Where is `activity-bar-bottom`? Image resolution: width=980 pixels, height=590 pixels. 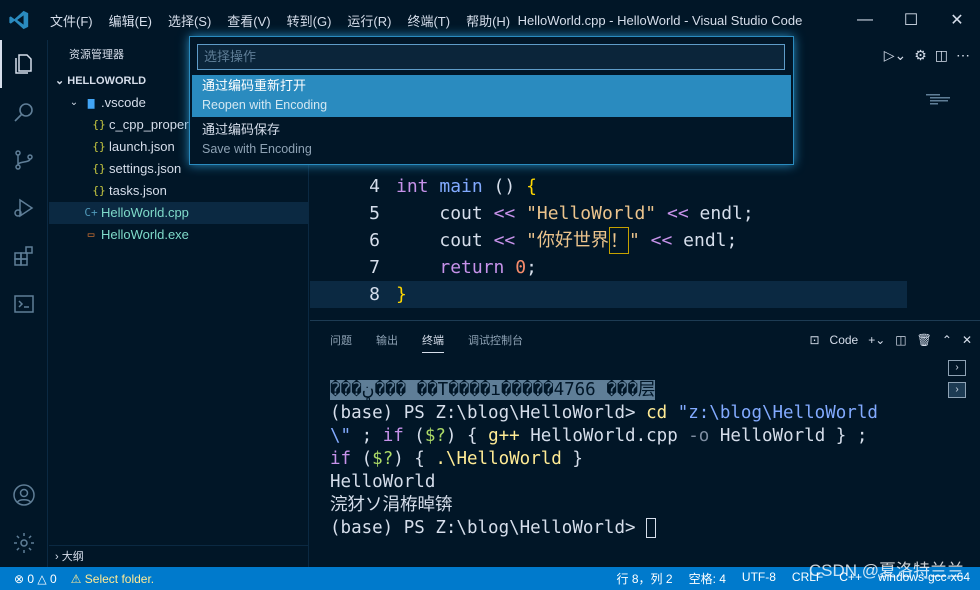 activity-bar-bottom is located at coordinates (24, 519).